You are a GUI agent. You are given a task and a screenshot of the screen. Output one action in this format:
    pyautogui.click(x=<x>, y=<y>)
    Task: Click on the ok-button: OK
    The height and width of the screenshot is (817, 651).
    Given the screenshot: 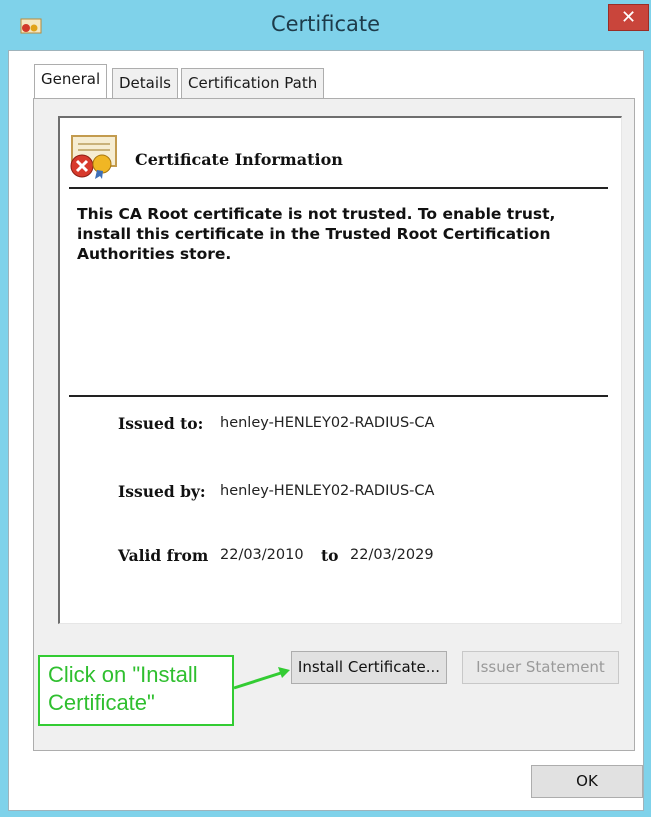 What is the action you would take?
    pyautogui.click(x=587, y=781)
    